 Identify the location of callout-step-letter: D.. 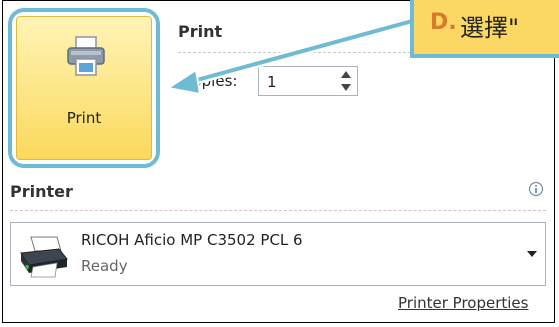
(443, 22).